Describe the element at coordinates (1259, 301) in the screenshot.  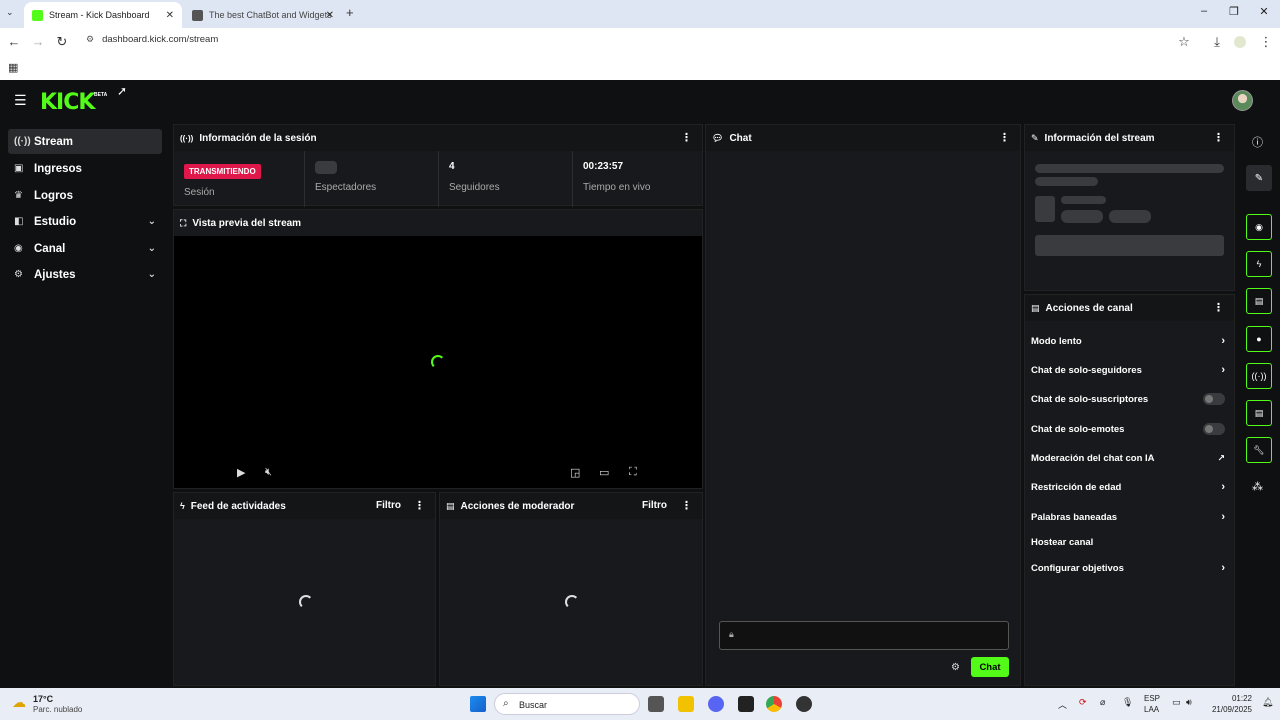
I see `moderator-actions-icon: ▤` at that location.